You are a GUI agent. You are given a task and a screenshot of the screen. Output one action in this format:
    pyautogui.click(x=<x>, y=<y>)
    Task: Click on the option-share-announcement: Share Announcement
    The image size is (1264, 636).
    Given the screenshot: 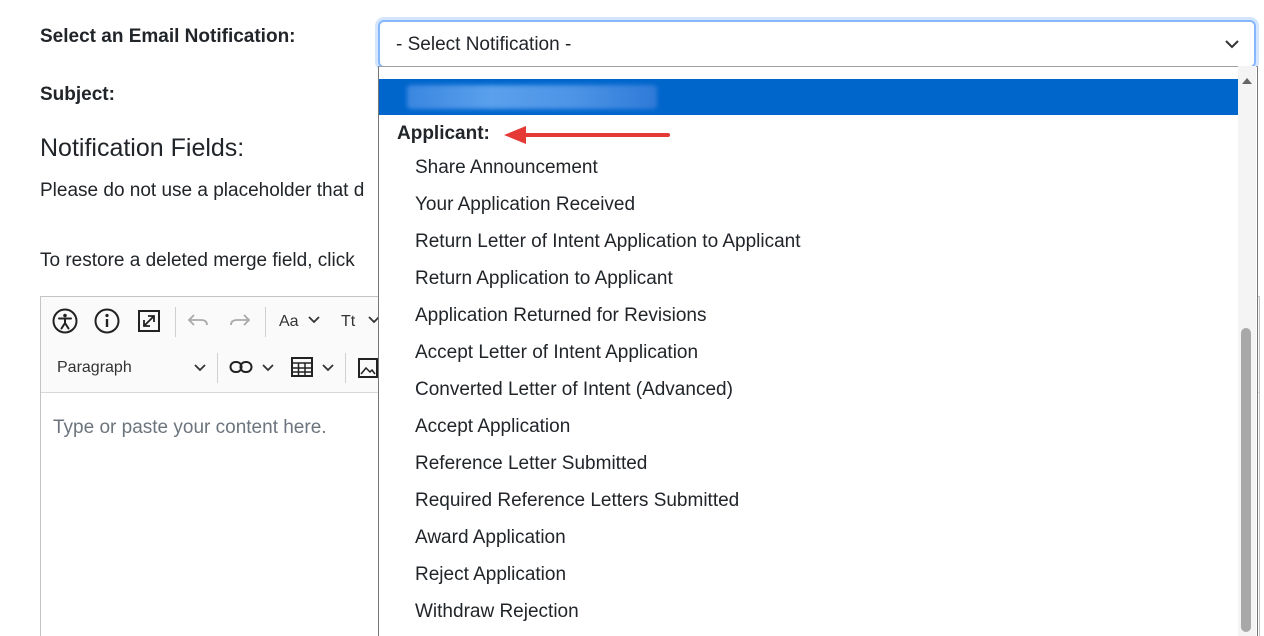 What is the action you would take?
    pyautogui.click(x=506, y=168)
    